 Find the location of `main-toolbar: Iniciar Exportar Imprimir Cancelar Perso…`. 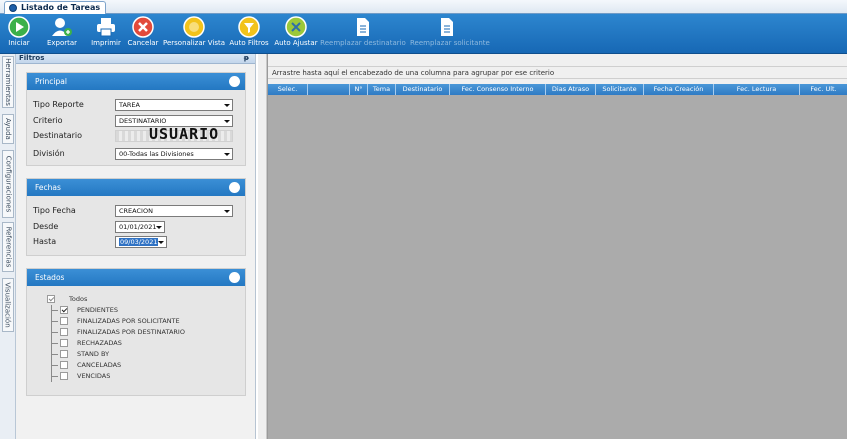

main-toolbar: Iniciar Exportar Imprimir Cancelar Perso… is located at coordinates (423, 34).